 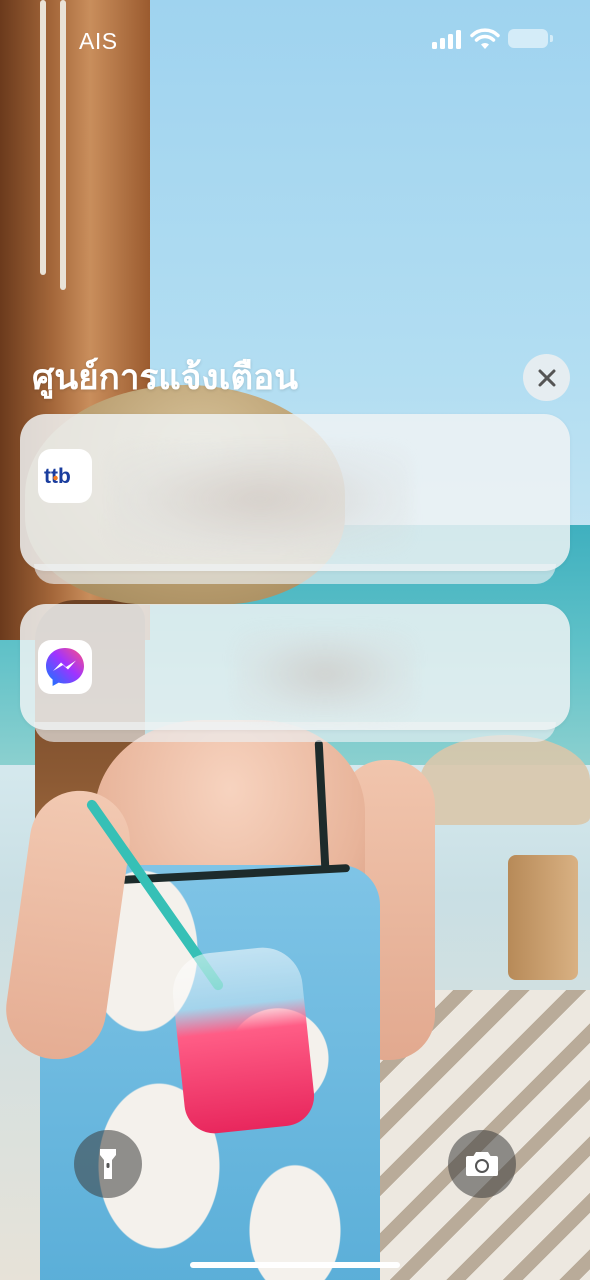 I want to click on notification-card-ttb: ttb, so click(x=295, y=492).